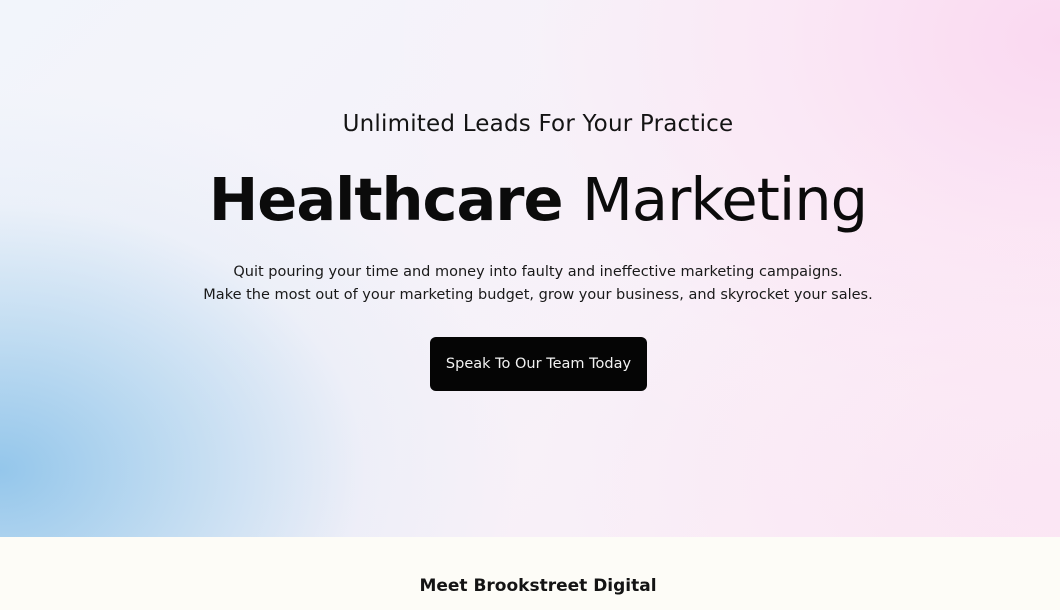  I want to click on hero-eyebrow: Unlimited Leads For Your Practice, so click(538, 124).